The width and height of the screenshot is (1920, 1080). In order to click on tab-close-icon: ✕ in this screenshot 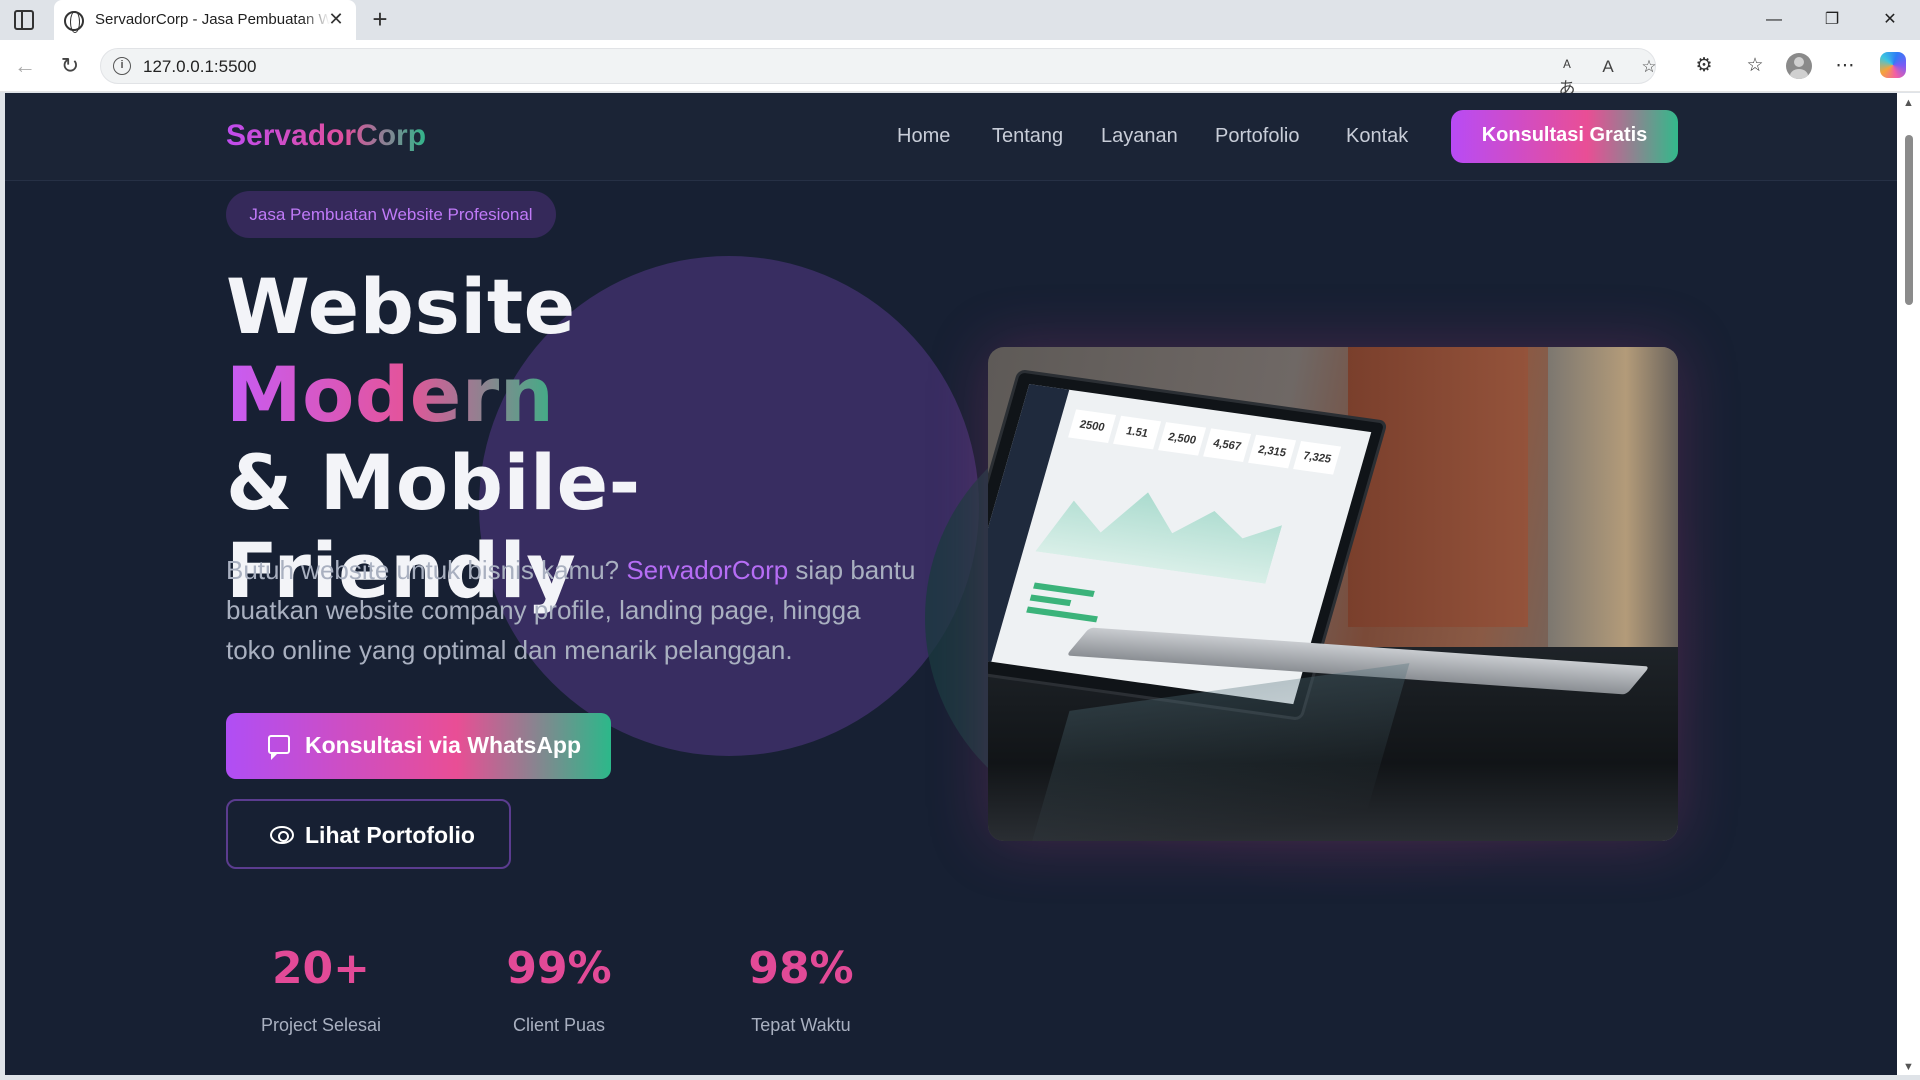, I will do `click(336, 19)`.